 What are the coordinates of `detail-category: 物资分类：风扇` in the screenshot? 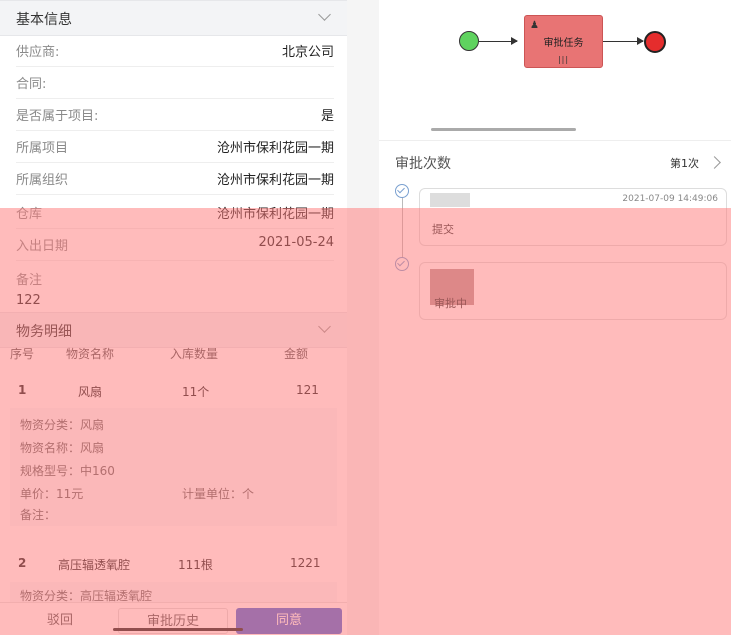 It's located at (62, 425).